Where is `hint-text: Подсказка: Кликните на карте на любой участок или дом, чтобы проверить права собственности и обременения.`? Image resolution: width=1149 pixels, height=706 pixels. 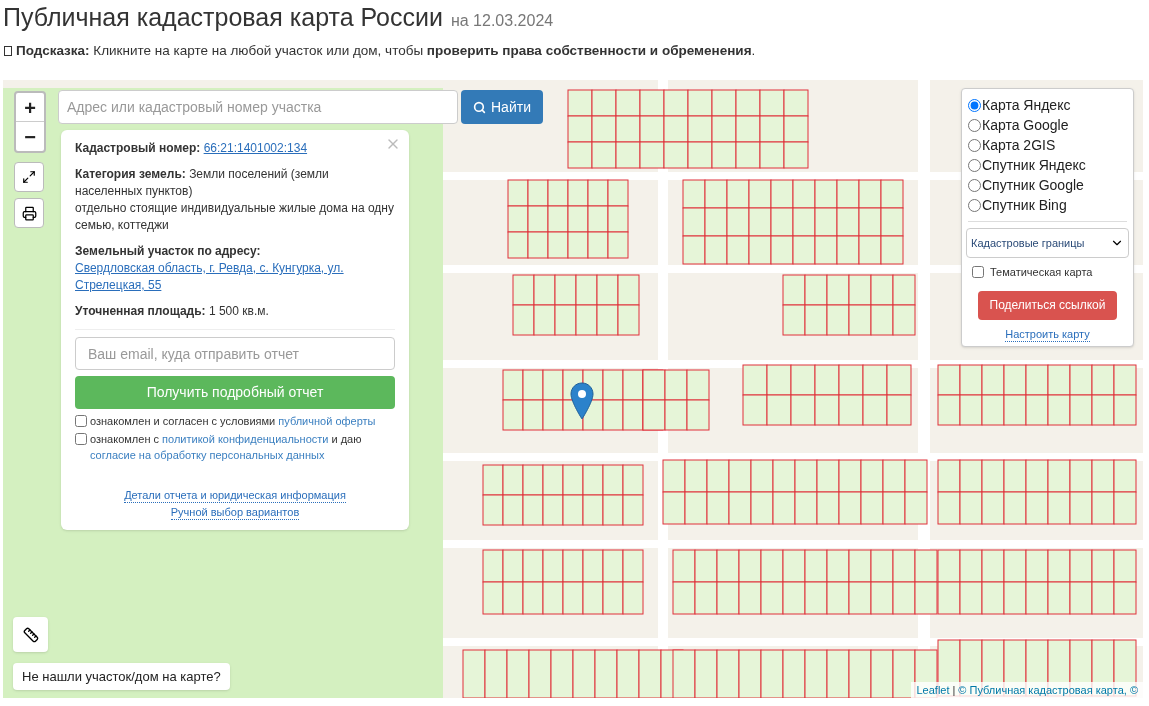 hint-text: Подсказка: Кликните на карте на любой участок или дом, чтобы проверить права собственности и обременения. is located at coordinates (386, 50).